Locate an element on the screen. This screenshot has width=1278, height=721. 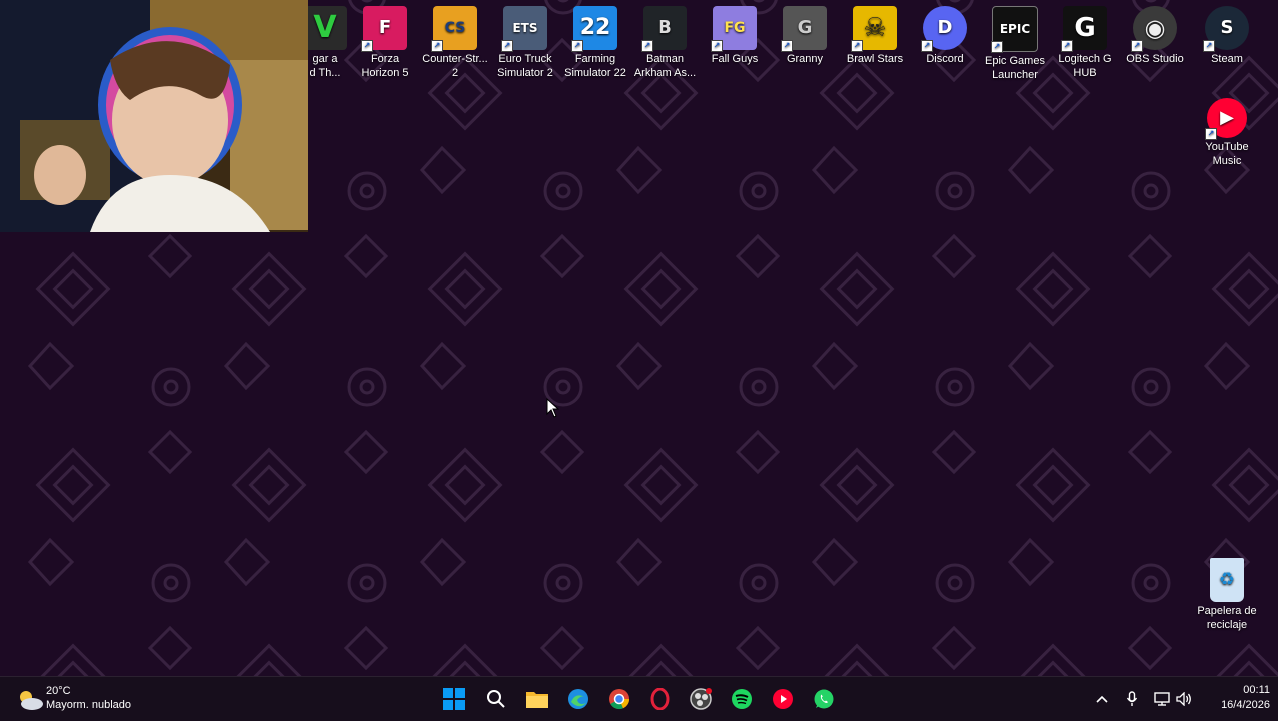
clock-time: 00:11 is located at coordinates (1256, 690).